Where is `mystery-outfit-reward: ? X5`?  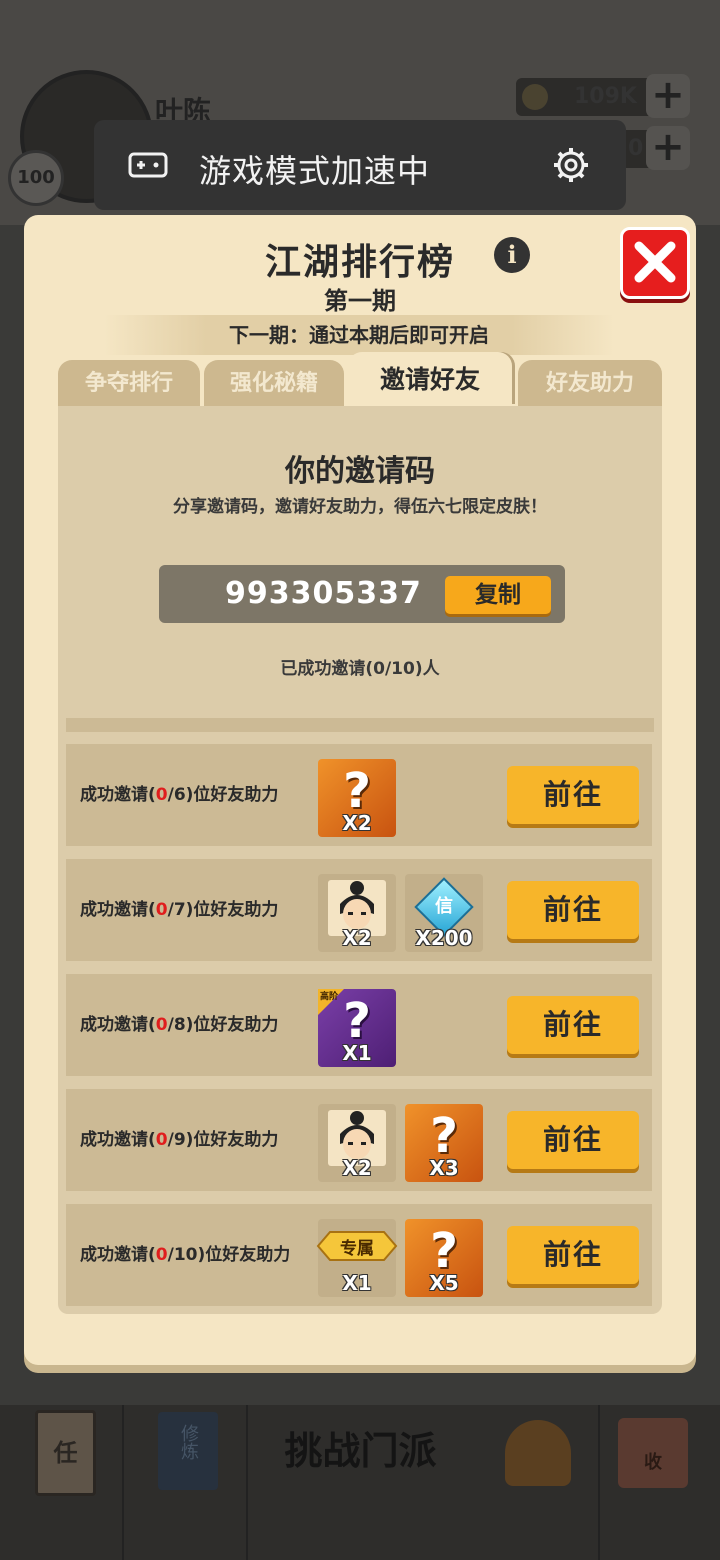 mystery-outfit-reward: ? X5 is located at coordinates (444, 1258).